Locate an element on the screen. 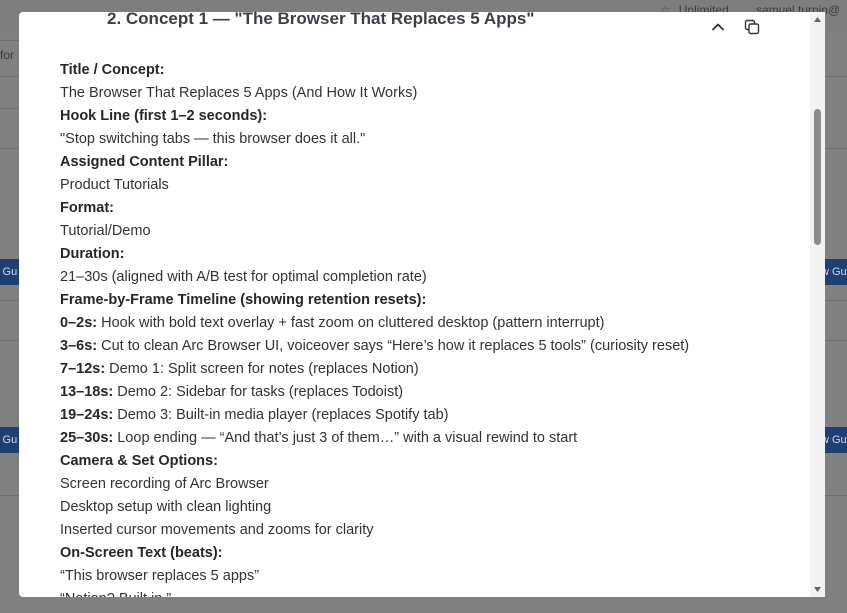 The image size is (847, 613). timeline-timestamp: 0–2s: is located at coordinates (79, 323).